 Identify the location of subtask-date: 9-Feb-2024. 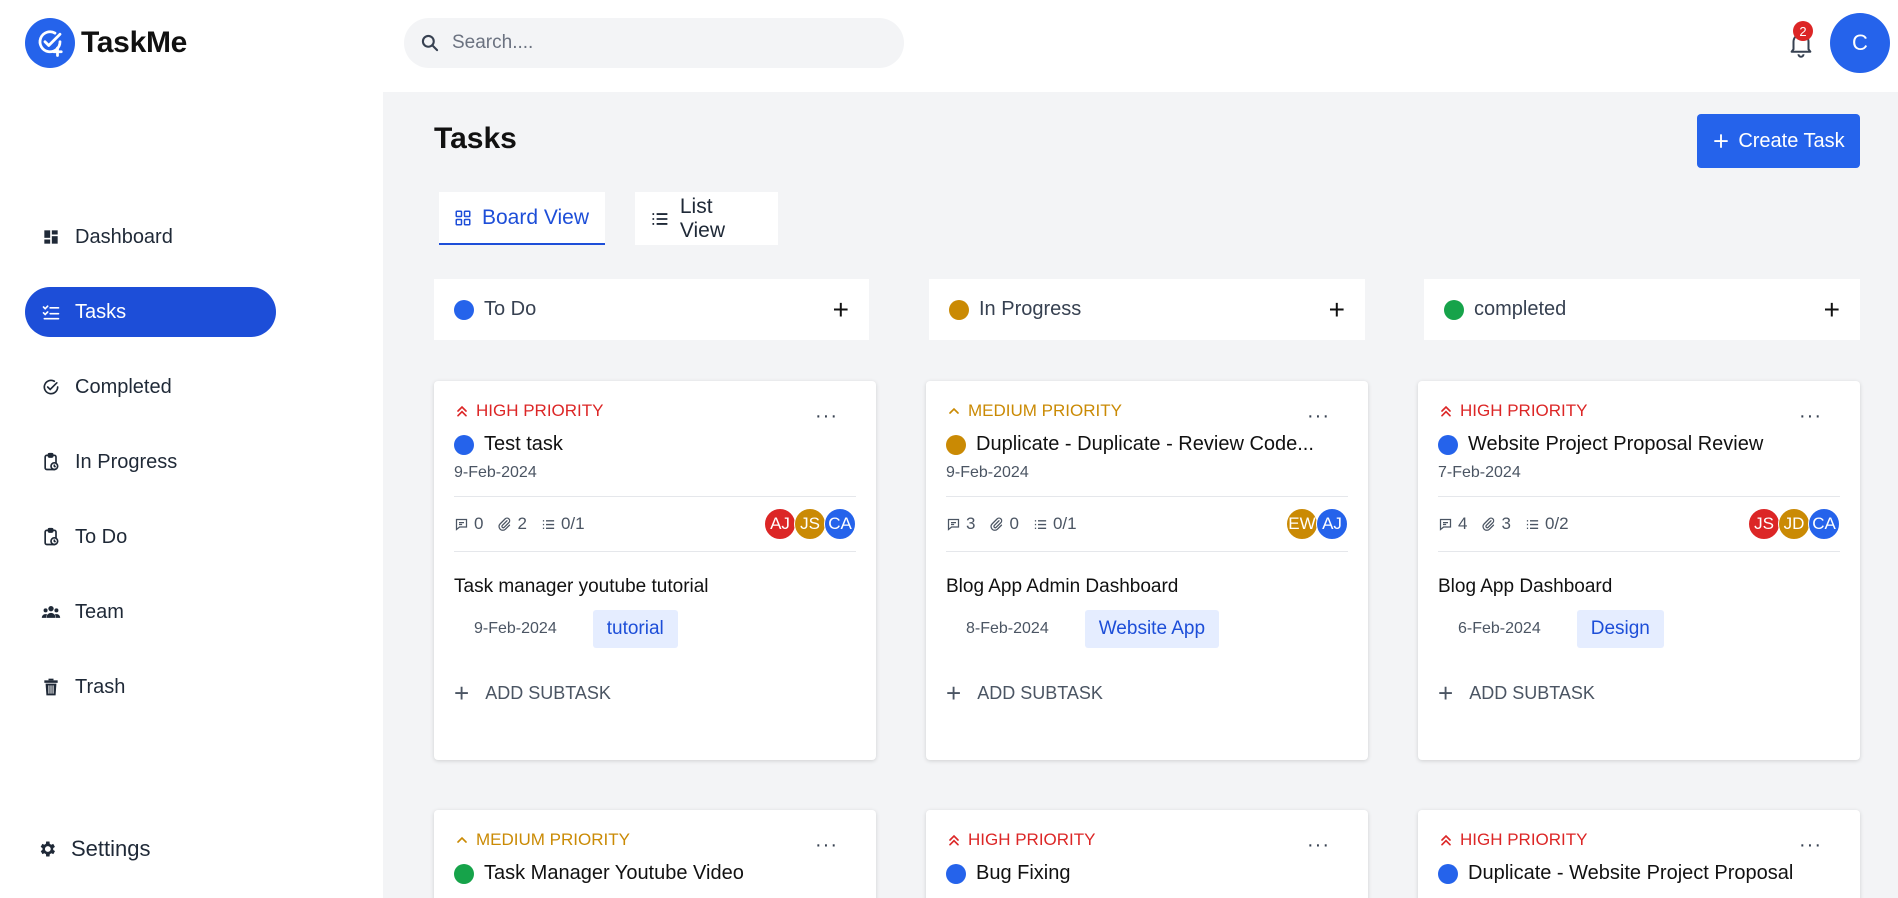
(515, 628).